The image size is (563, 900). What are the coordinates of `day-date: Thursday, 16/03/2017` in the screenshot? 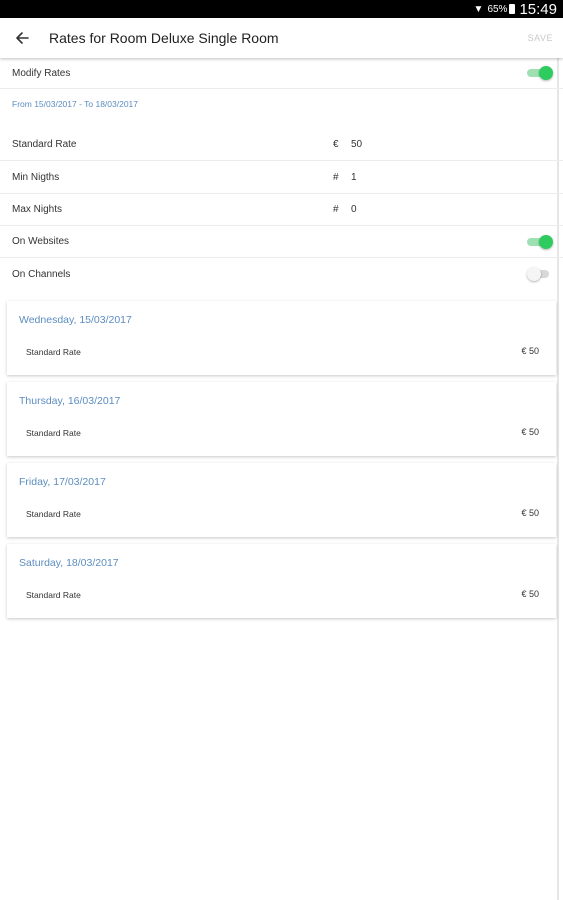 It's located at (70, 401).